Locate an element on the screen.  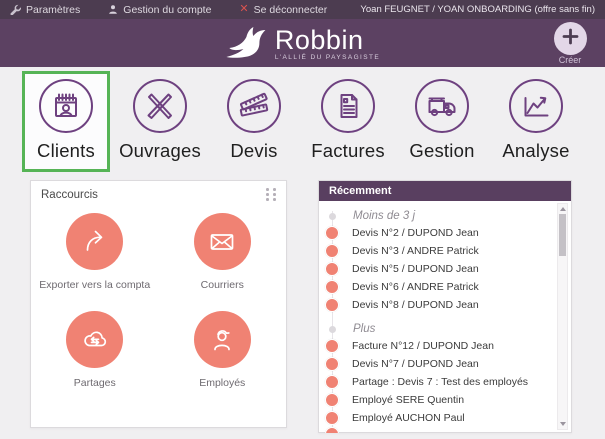
list-item: Devis N°2 / DUPOND Jean is located at coordinates (438, 233).